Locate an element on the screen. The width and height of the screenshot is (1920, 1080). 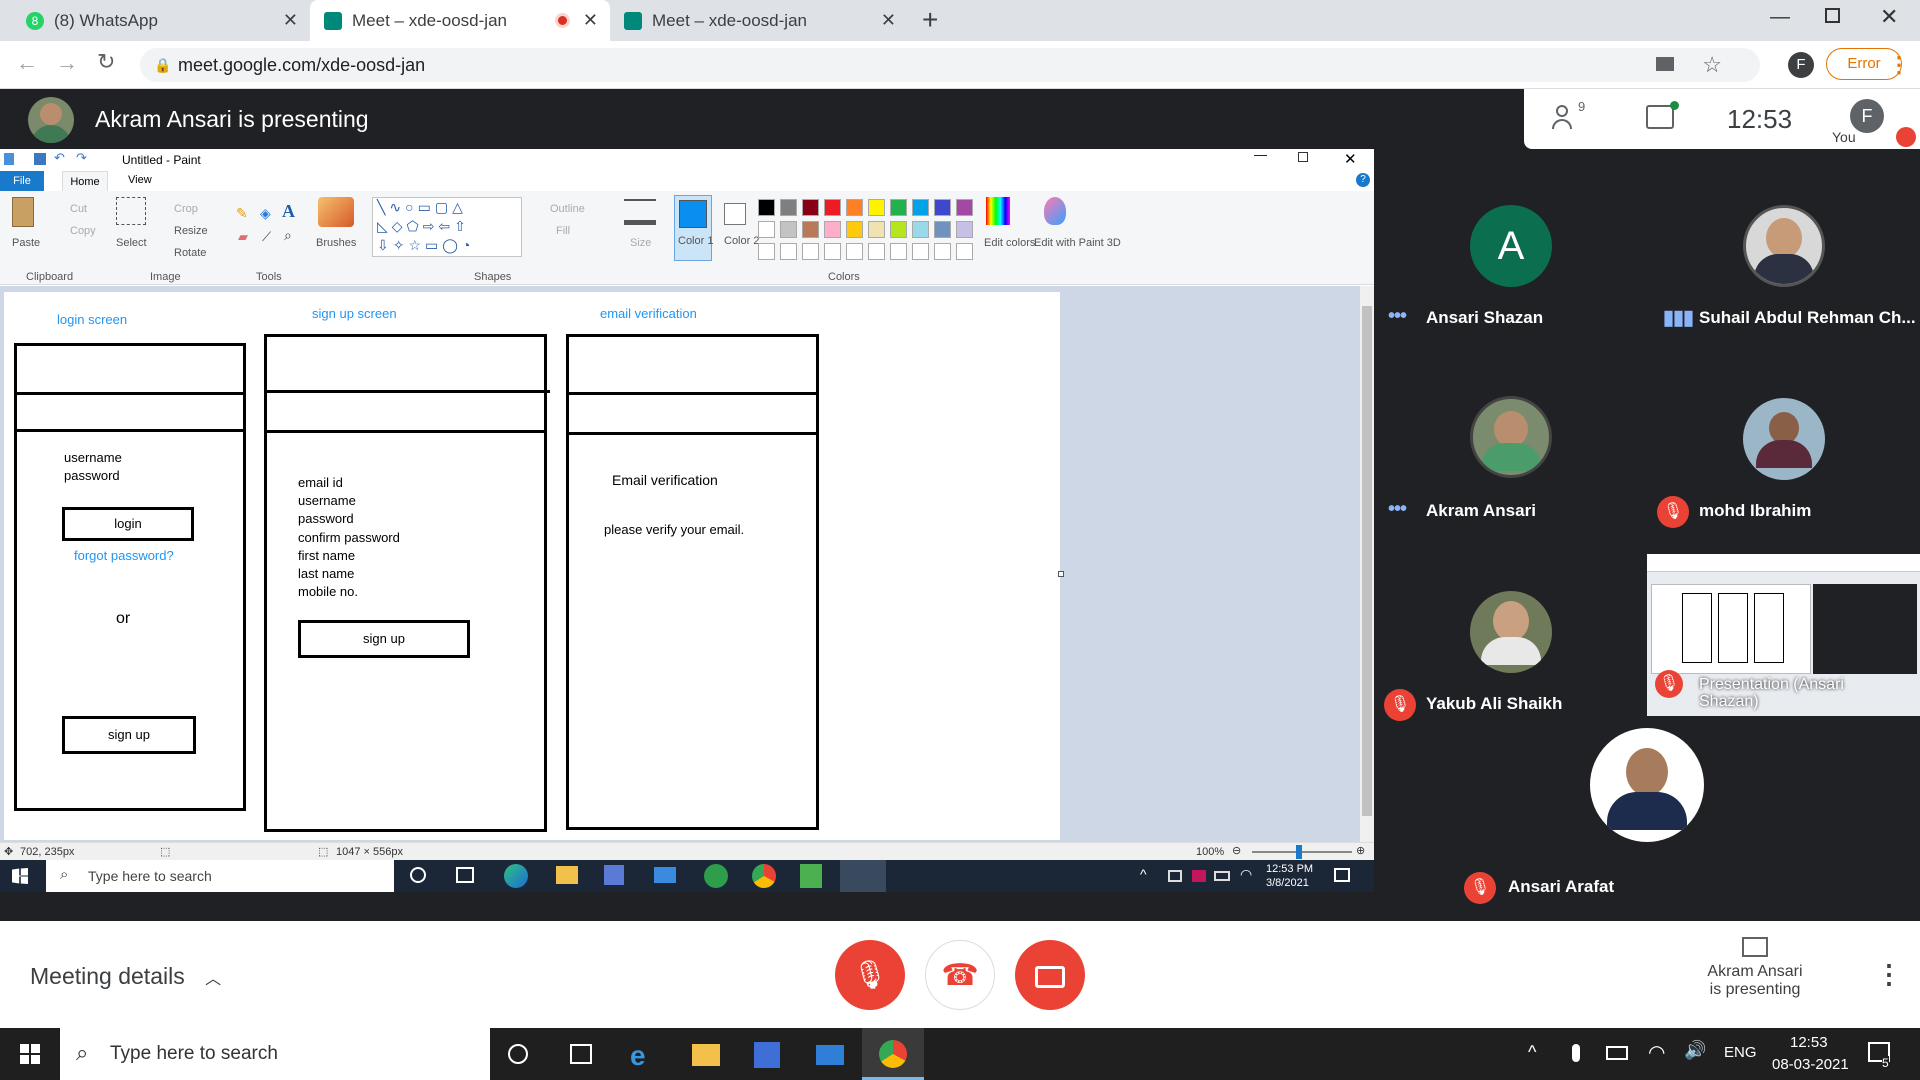
paint-restore-icon is located at coordinates (1303, 157).